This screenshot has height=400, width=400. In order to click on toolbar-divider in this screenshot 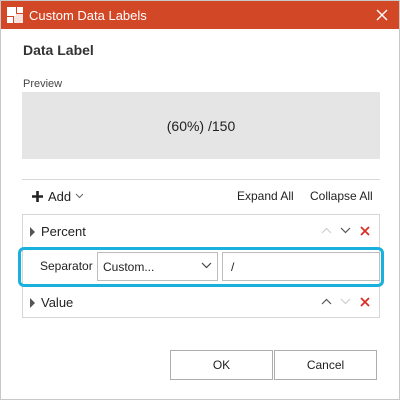, I will do `click(201, 179)`.